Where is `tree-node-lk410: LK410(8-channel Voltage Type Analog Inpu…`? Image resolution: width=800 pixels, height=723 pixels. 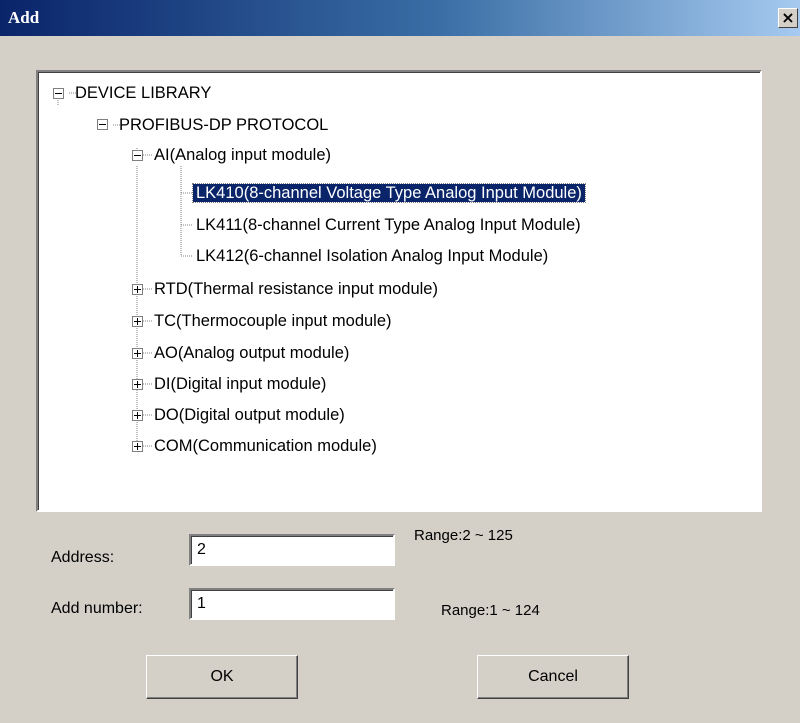
tree-node-lk410: LK410(8-channel Voltage Type Analog Inpu… is located at coordinates (389, 193).